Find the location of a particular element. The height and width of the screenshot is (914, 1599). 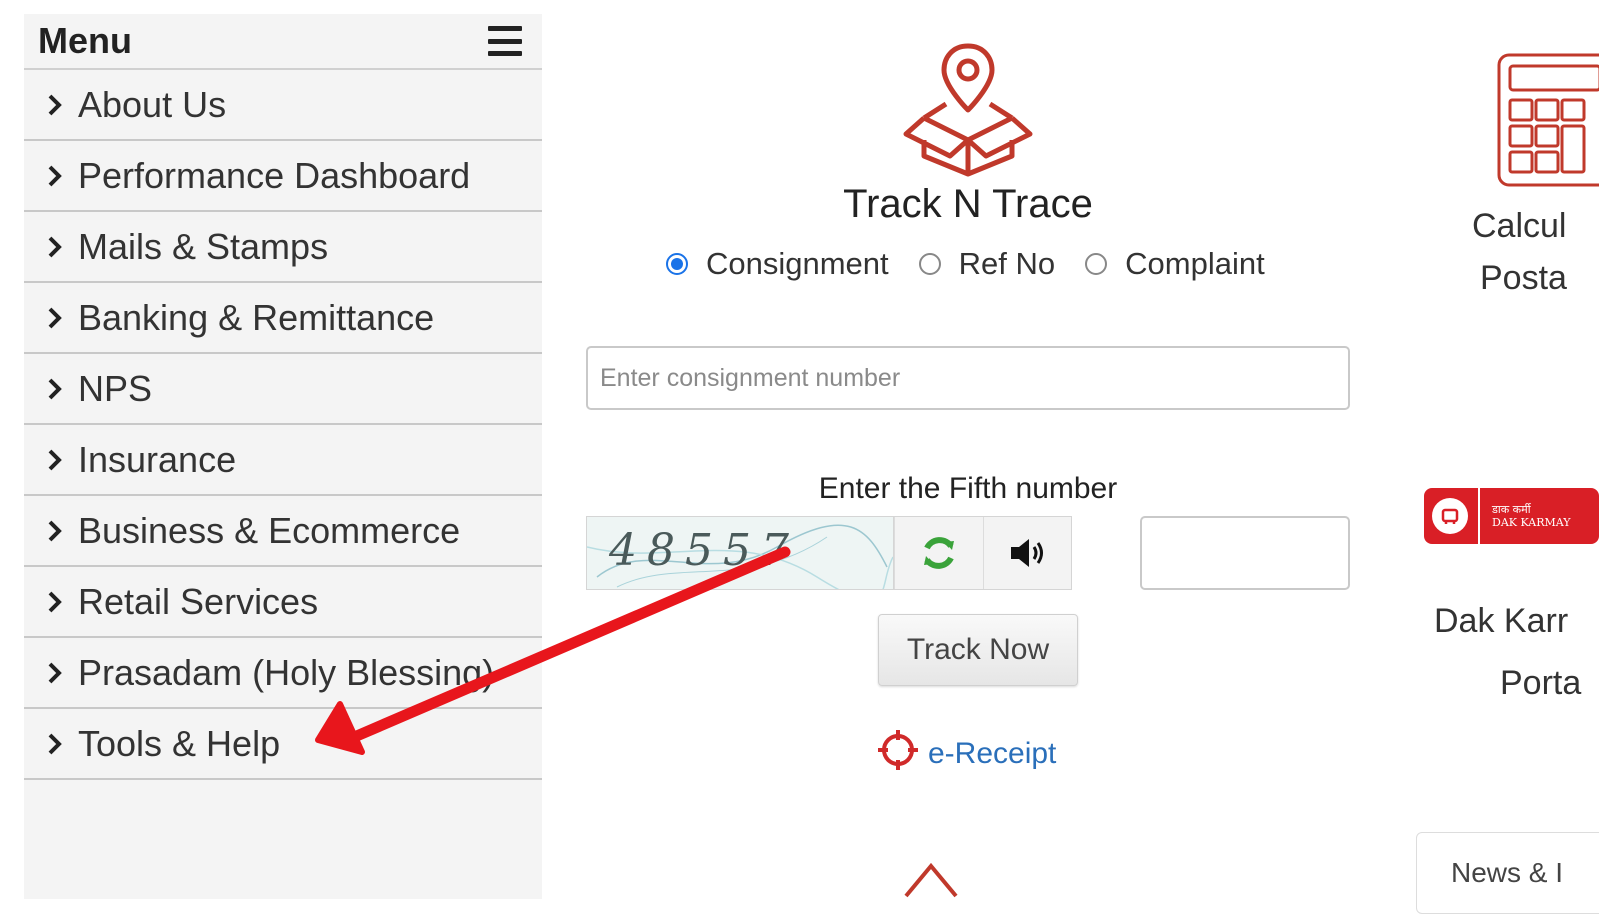

radio-complaint: Complaint is located at coordinates (1175, 264).